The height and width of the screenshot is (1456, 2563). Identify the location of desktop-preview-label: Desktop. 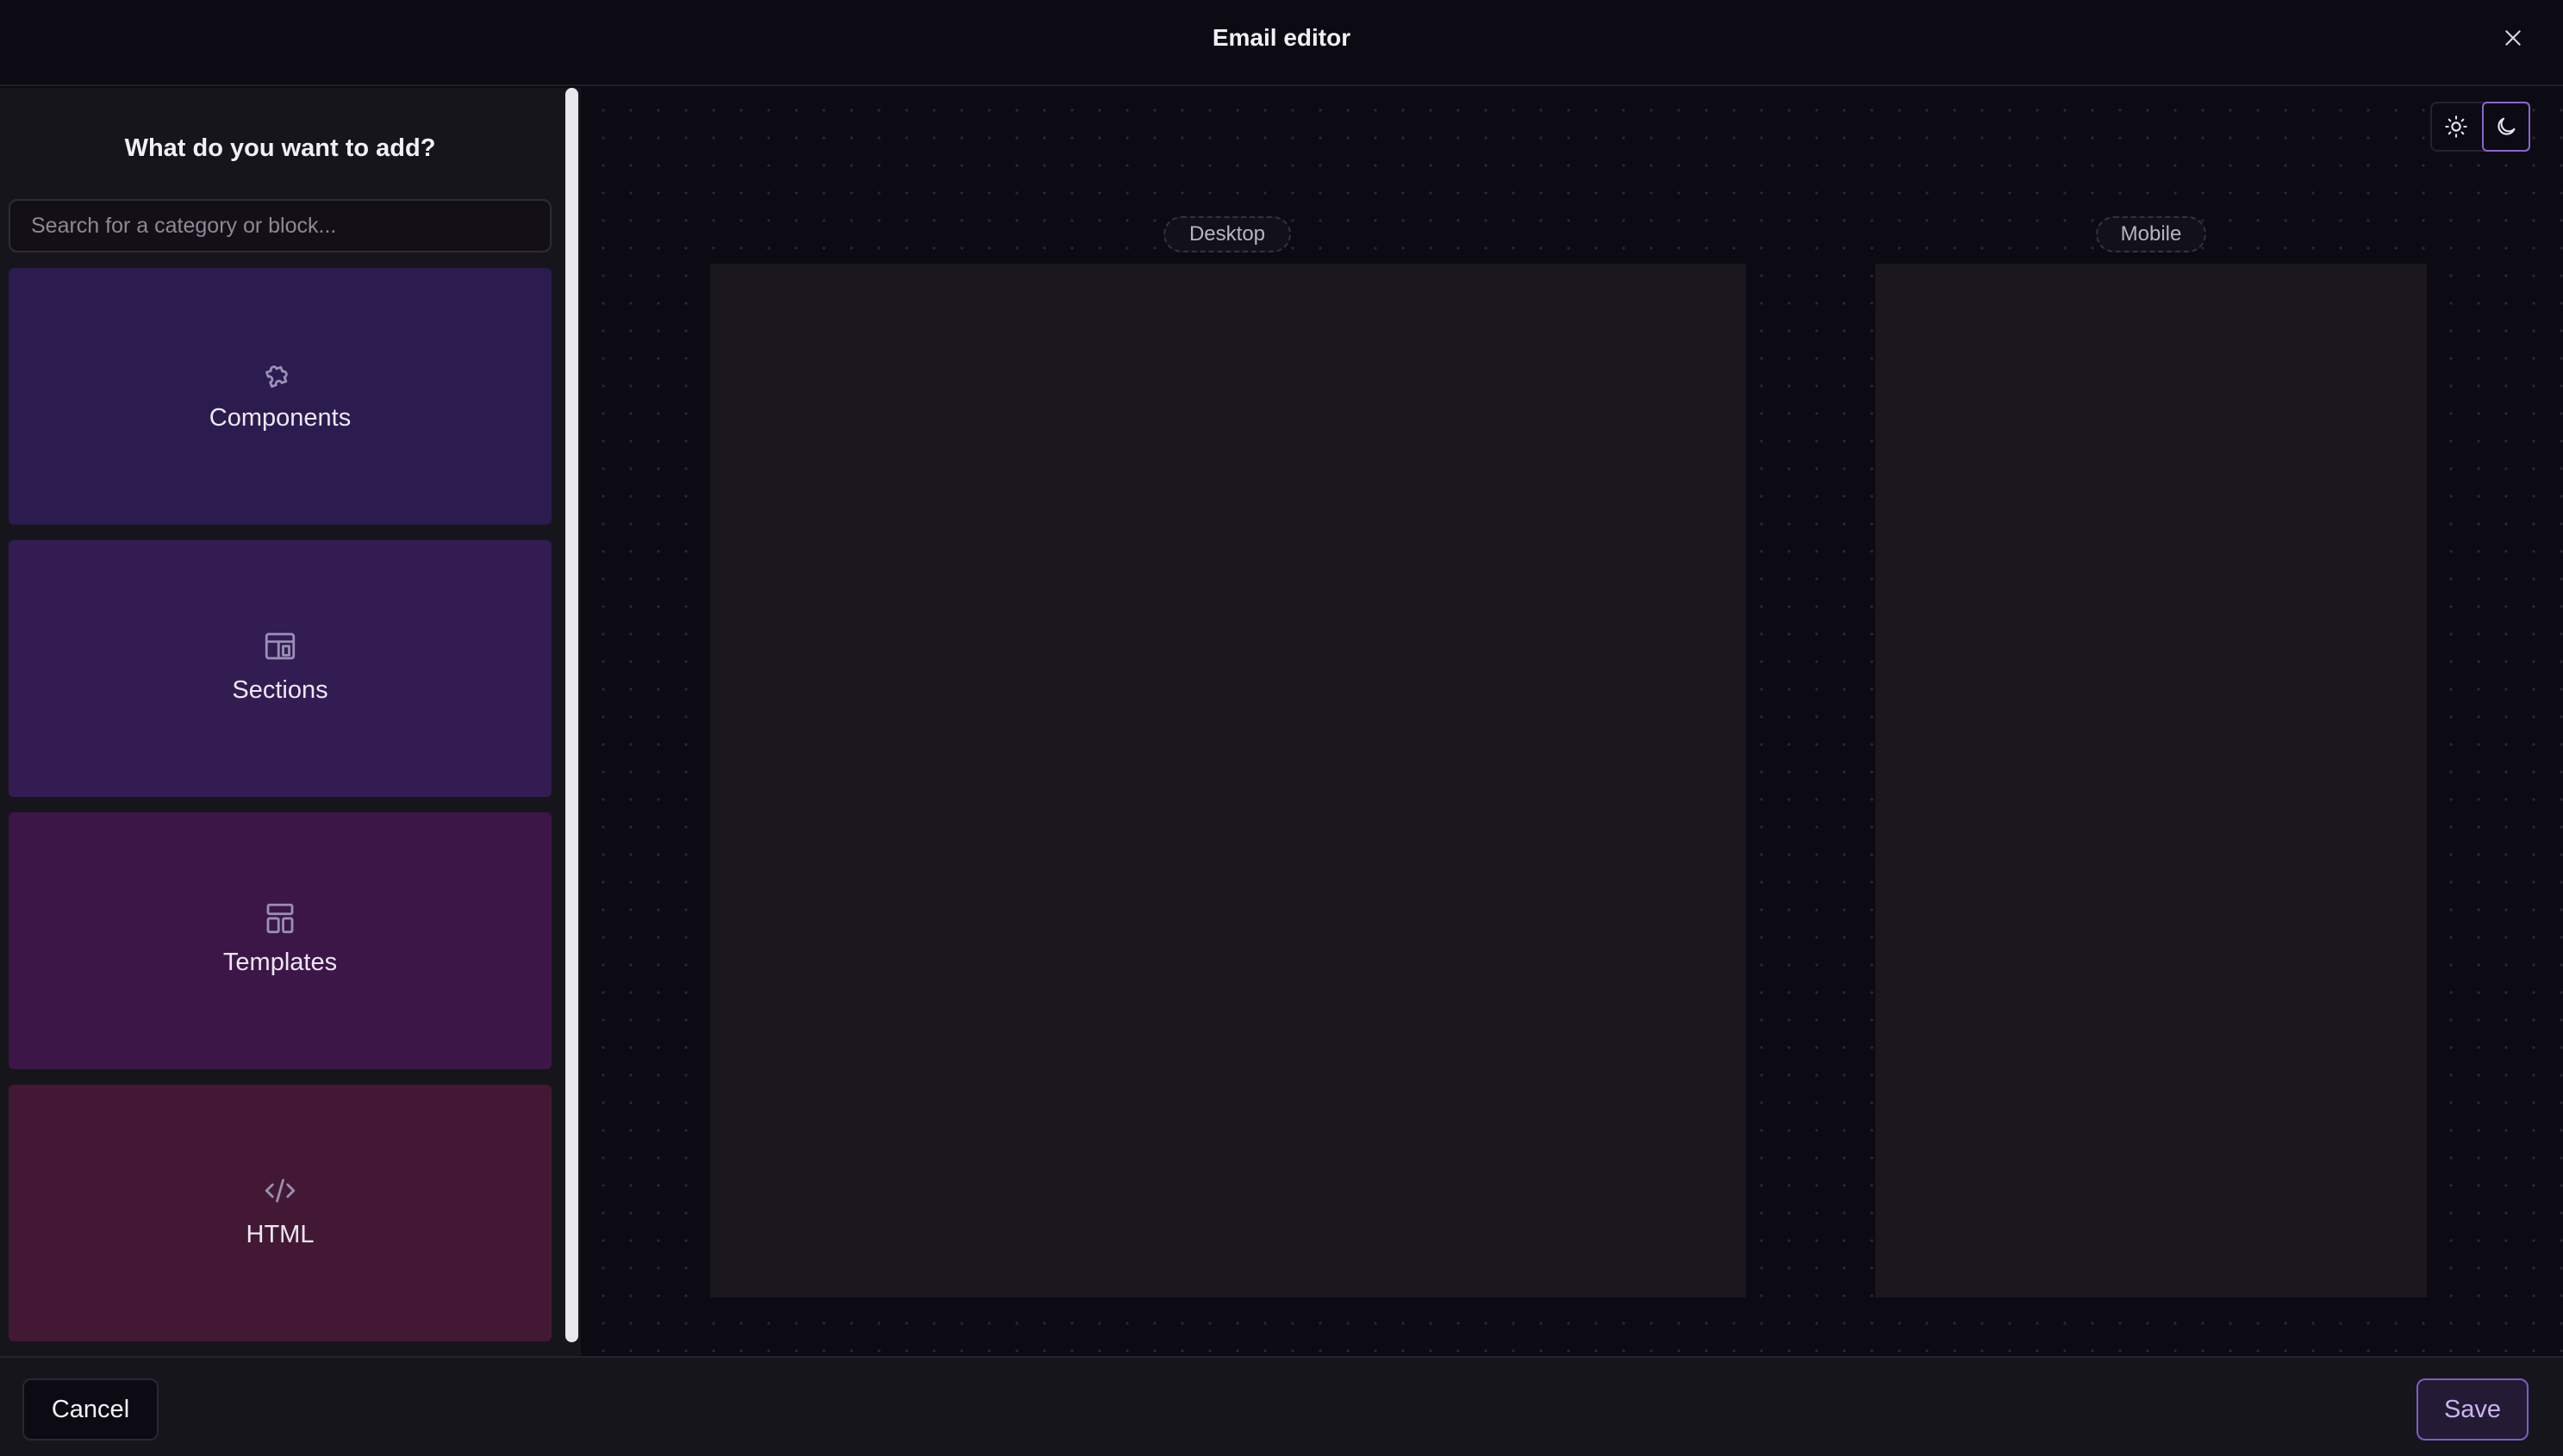
(1227, 234).